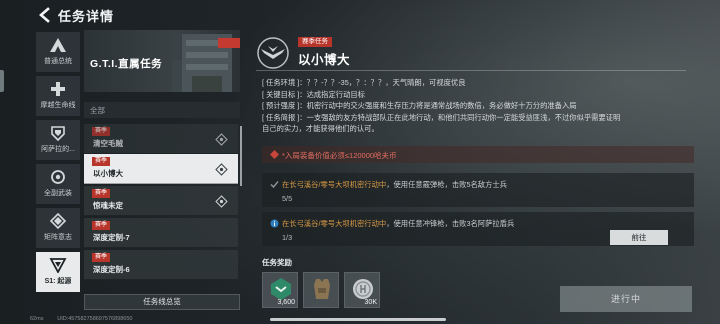  Describe the element at coordinates (162, 110) in the screenshot. I see `task-filter-dropdown` at that location.